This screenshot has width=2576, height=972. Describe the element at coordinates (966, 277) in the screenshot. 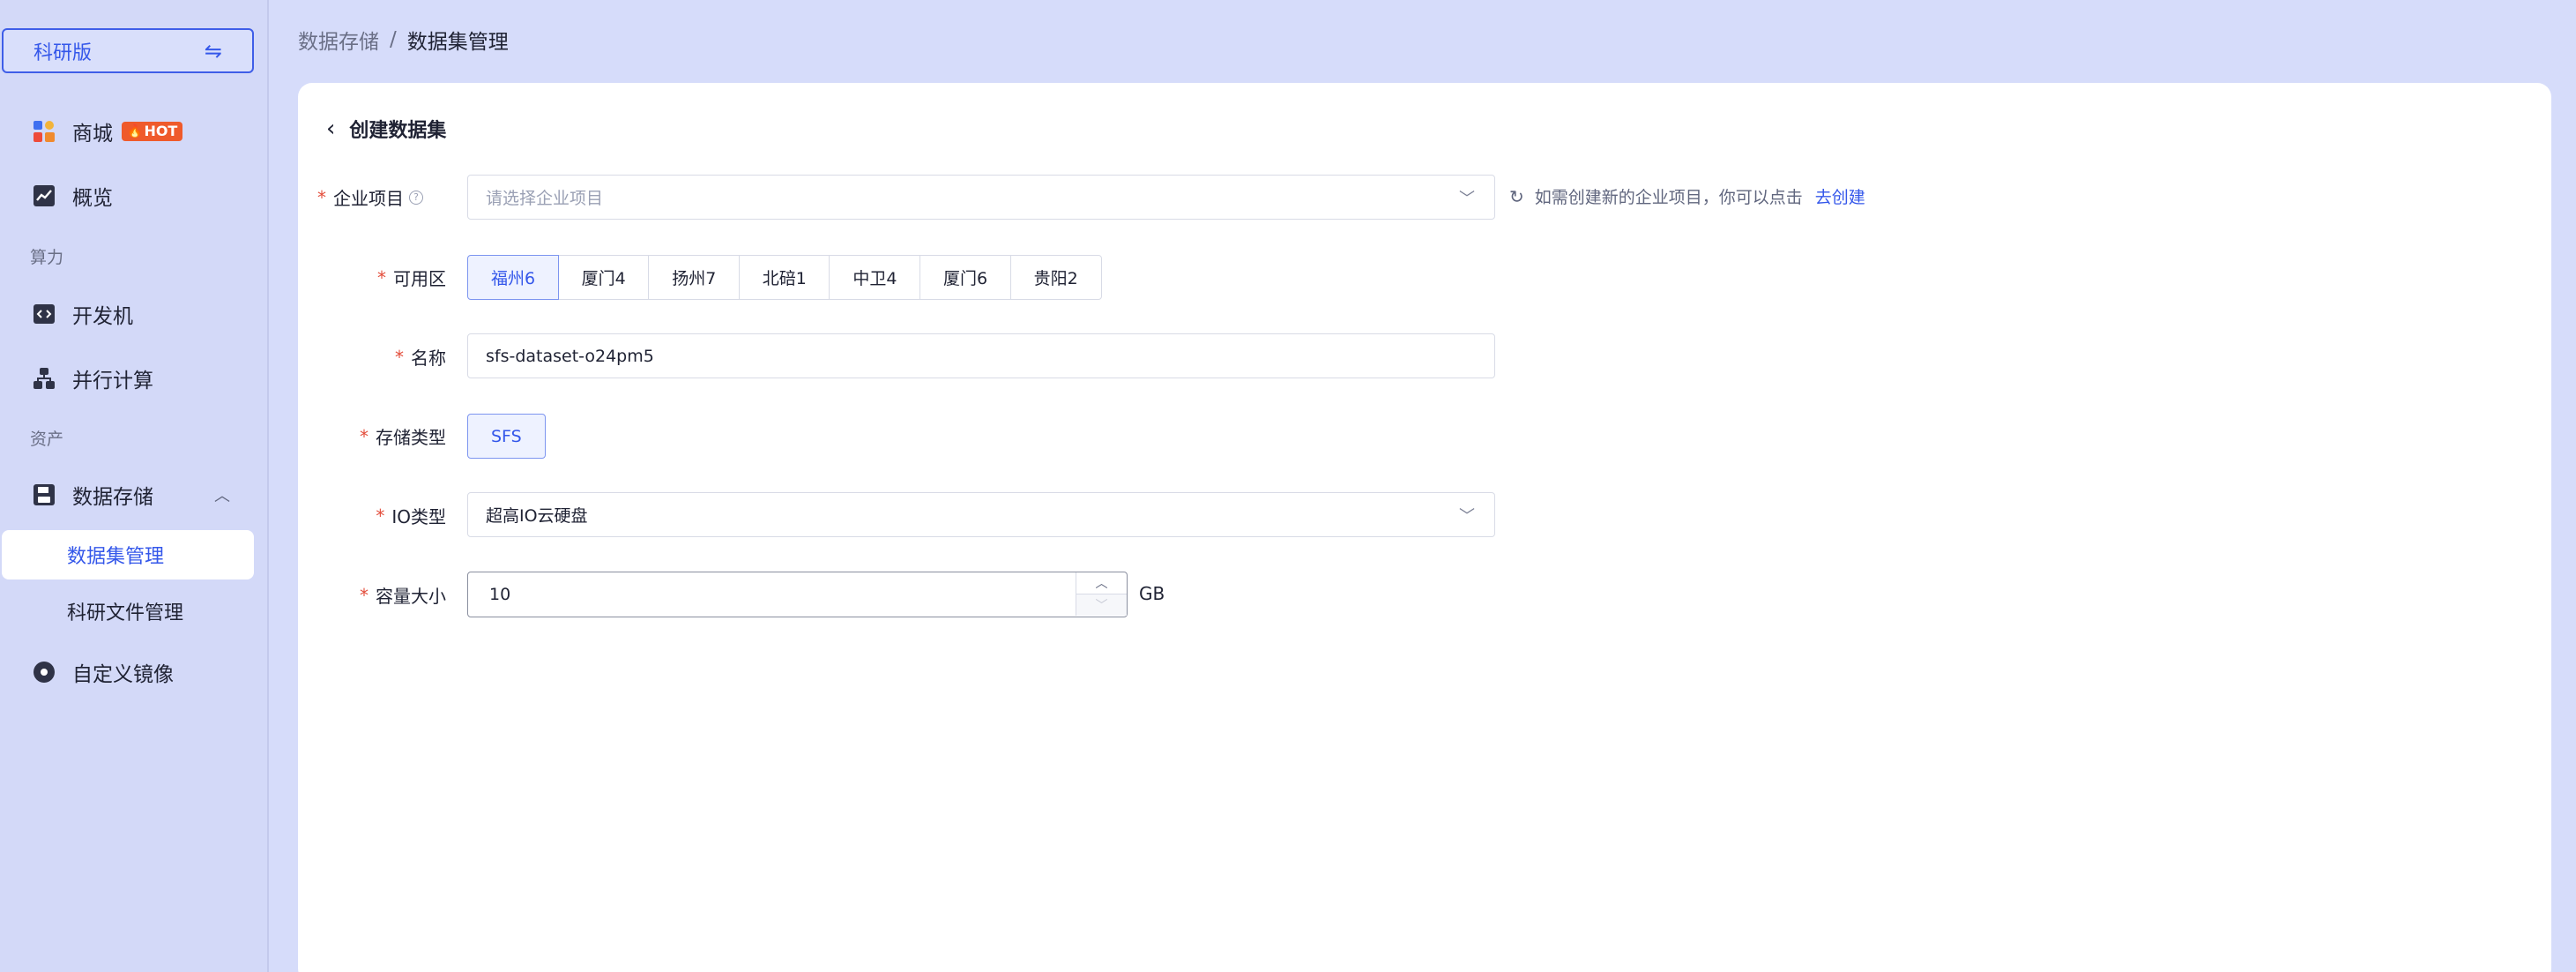

I see `zone-option: 厦门6` at that location.